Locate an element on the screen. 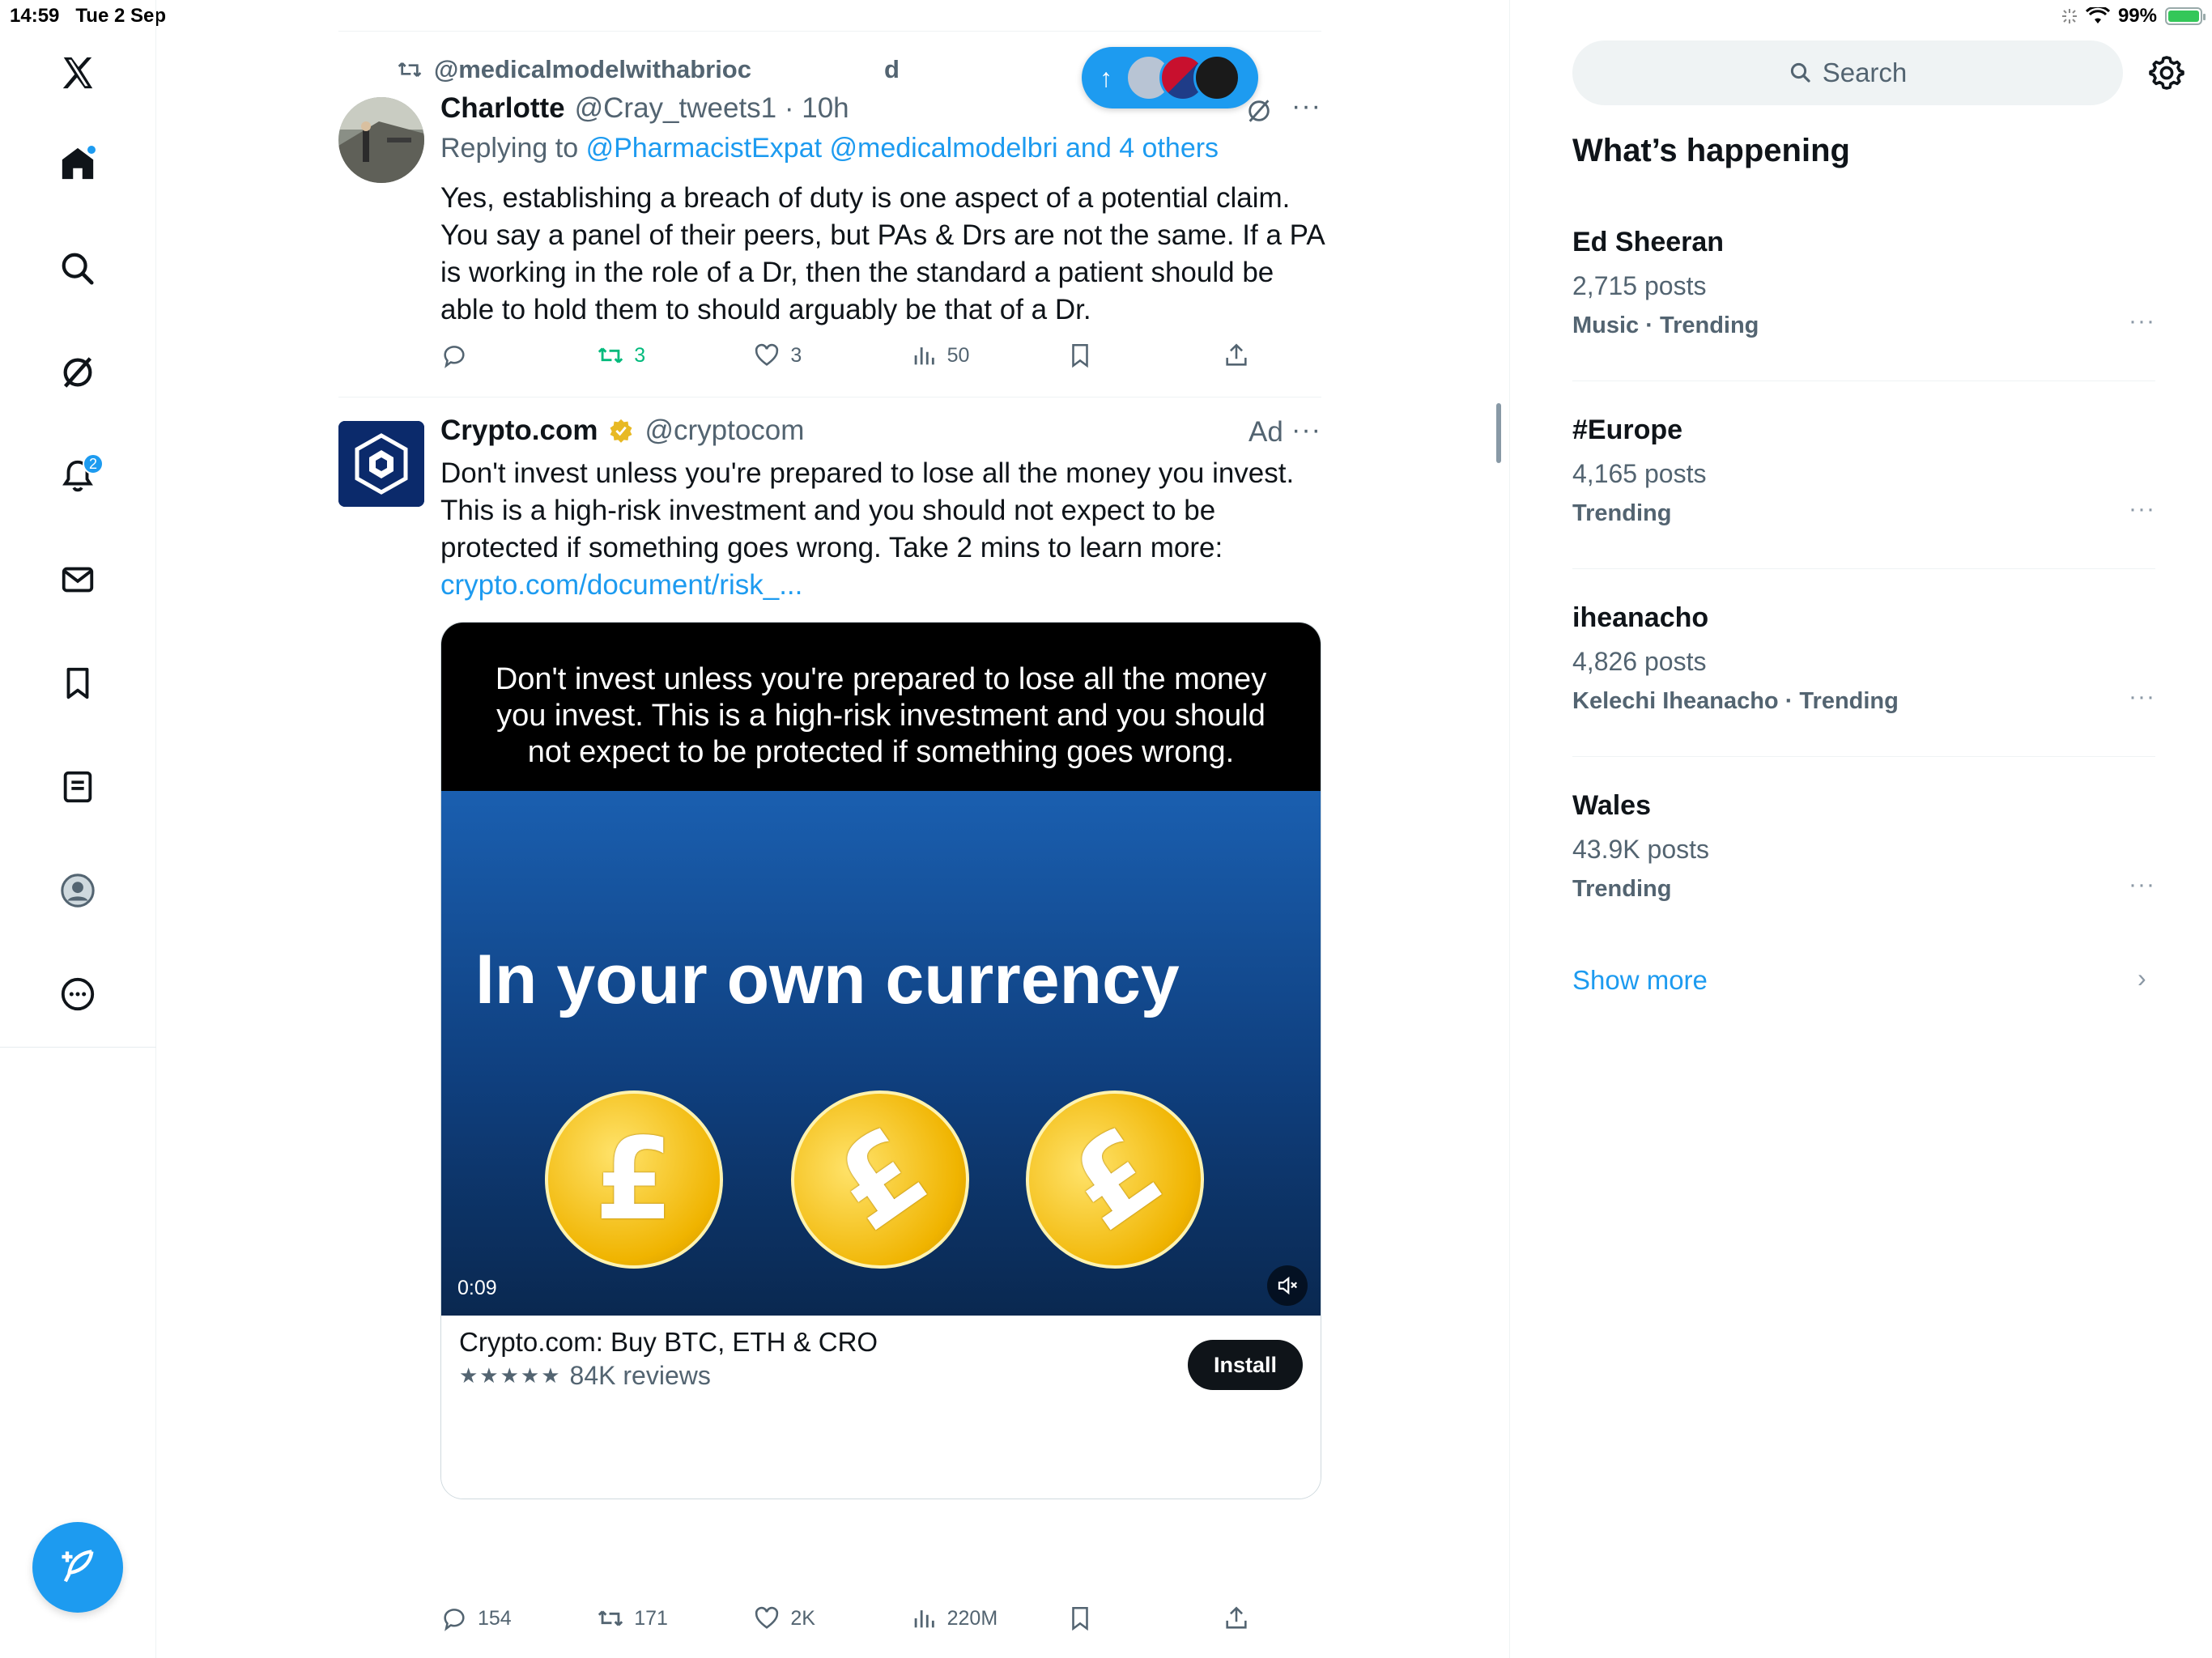 This screenshot has height=1658, width=2212. trend-item: #Europe 4,165 posts Trending ··· is located at coordinates (1863, 470).